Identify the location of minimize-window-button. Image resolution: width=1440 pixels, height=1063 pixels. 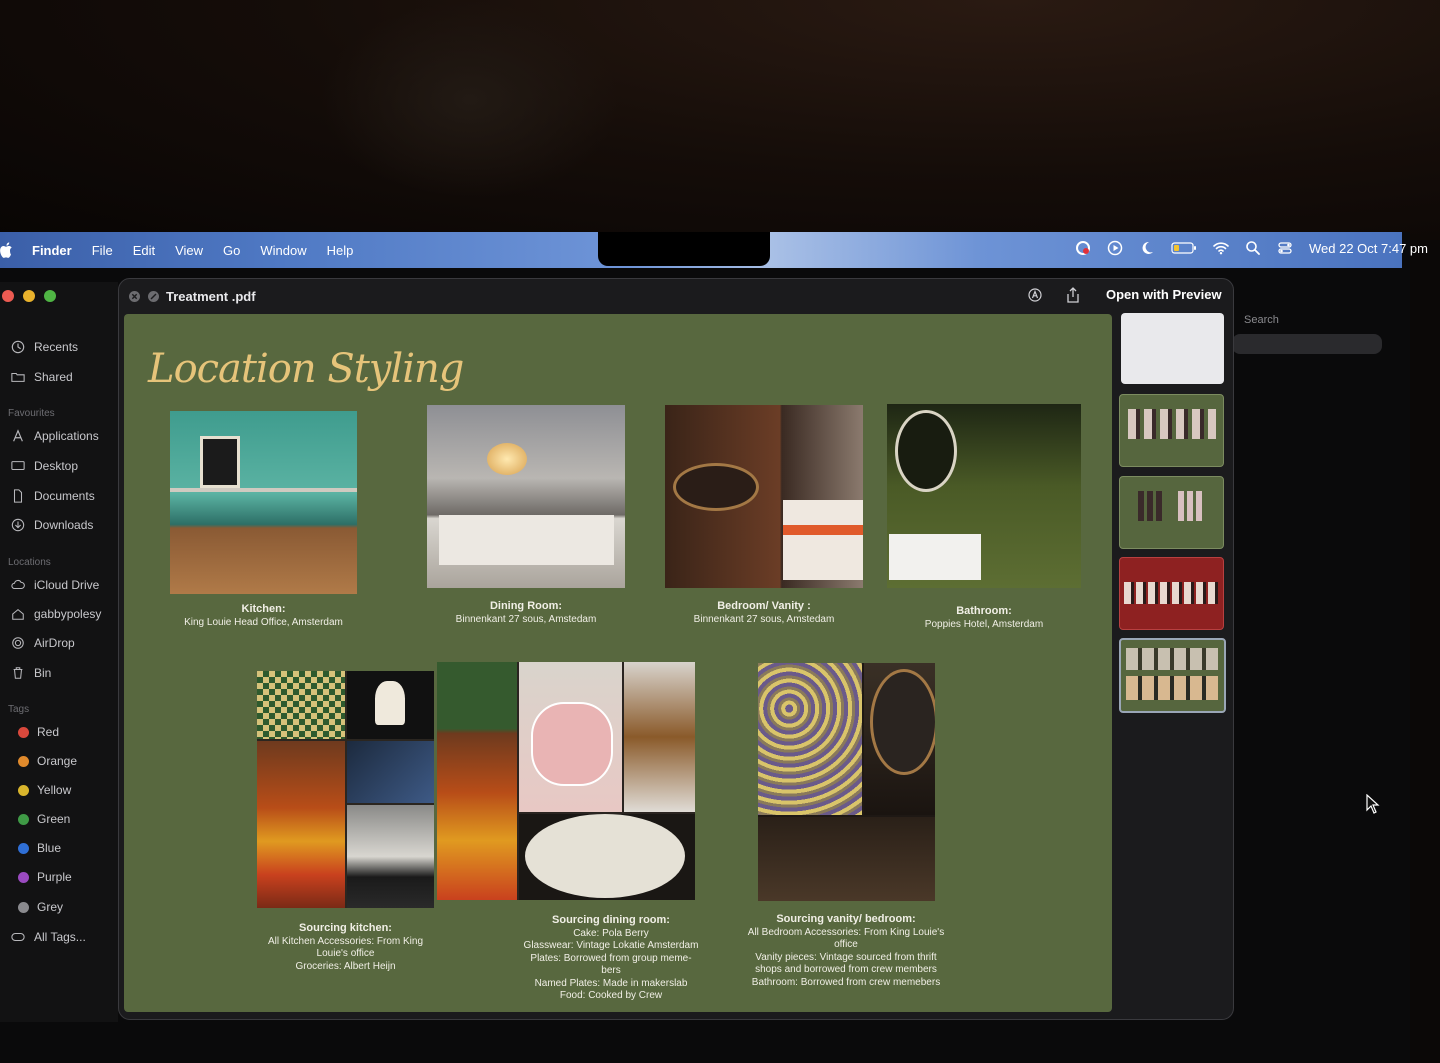
(29, 296).